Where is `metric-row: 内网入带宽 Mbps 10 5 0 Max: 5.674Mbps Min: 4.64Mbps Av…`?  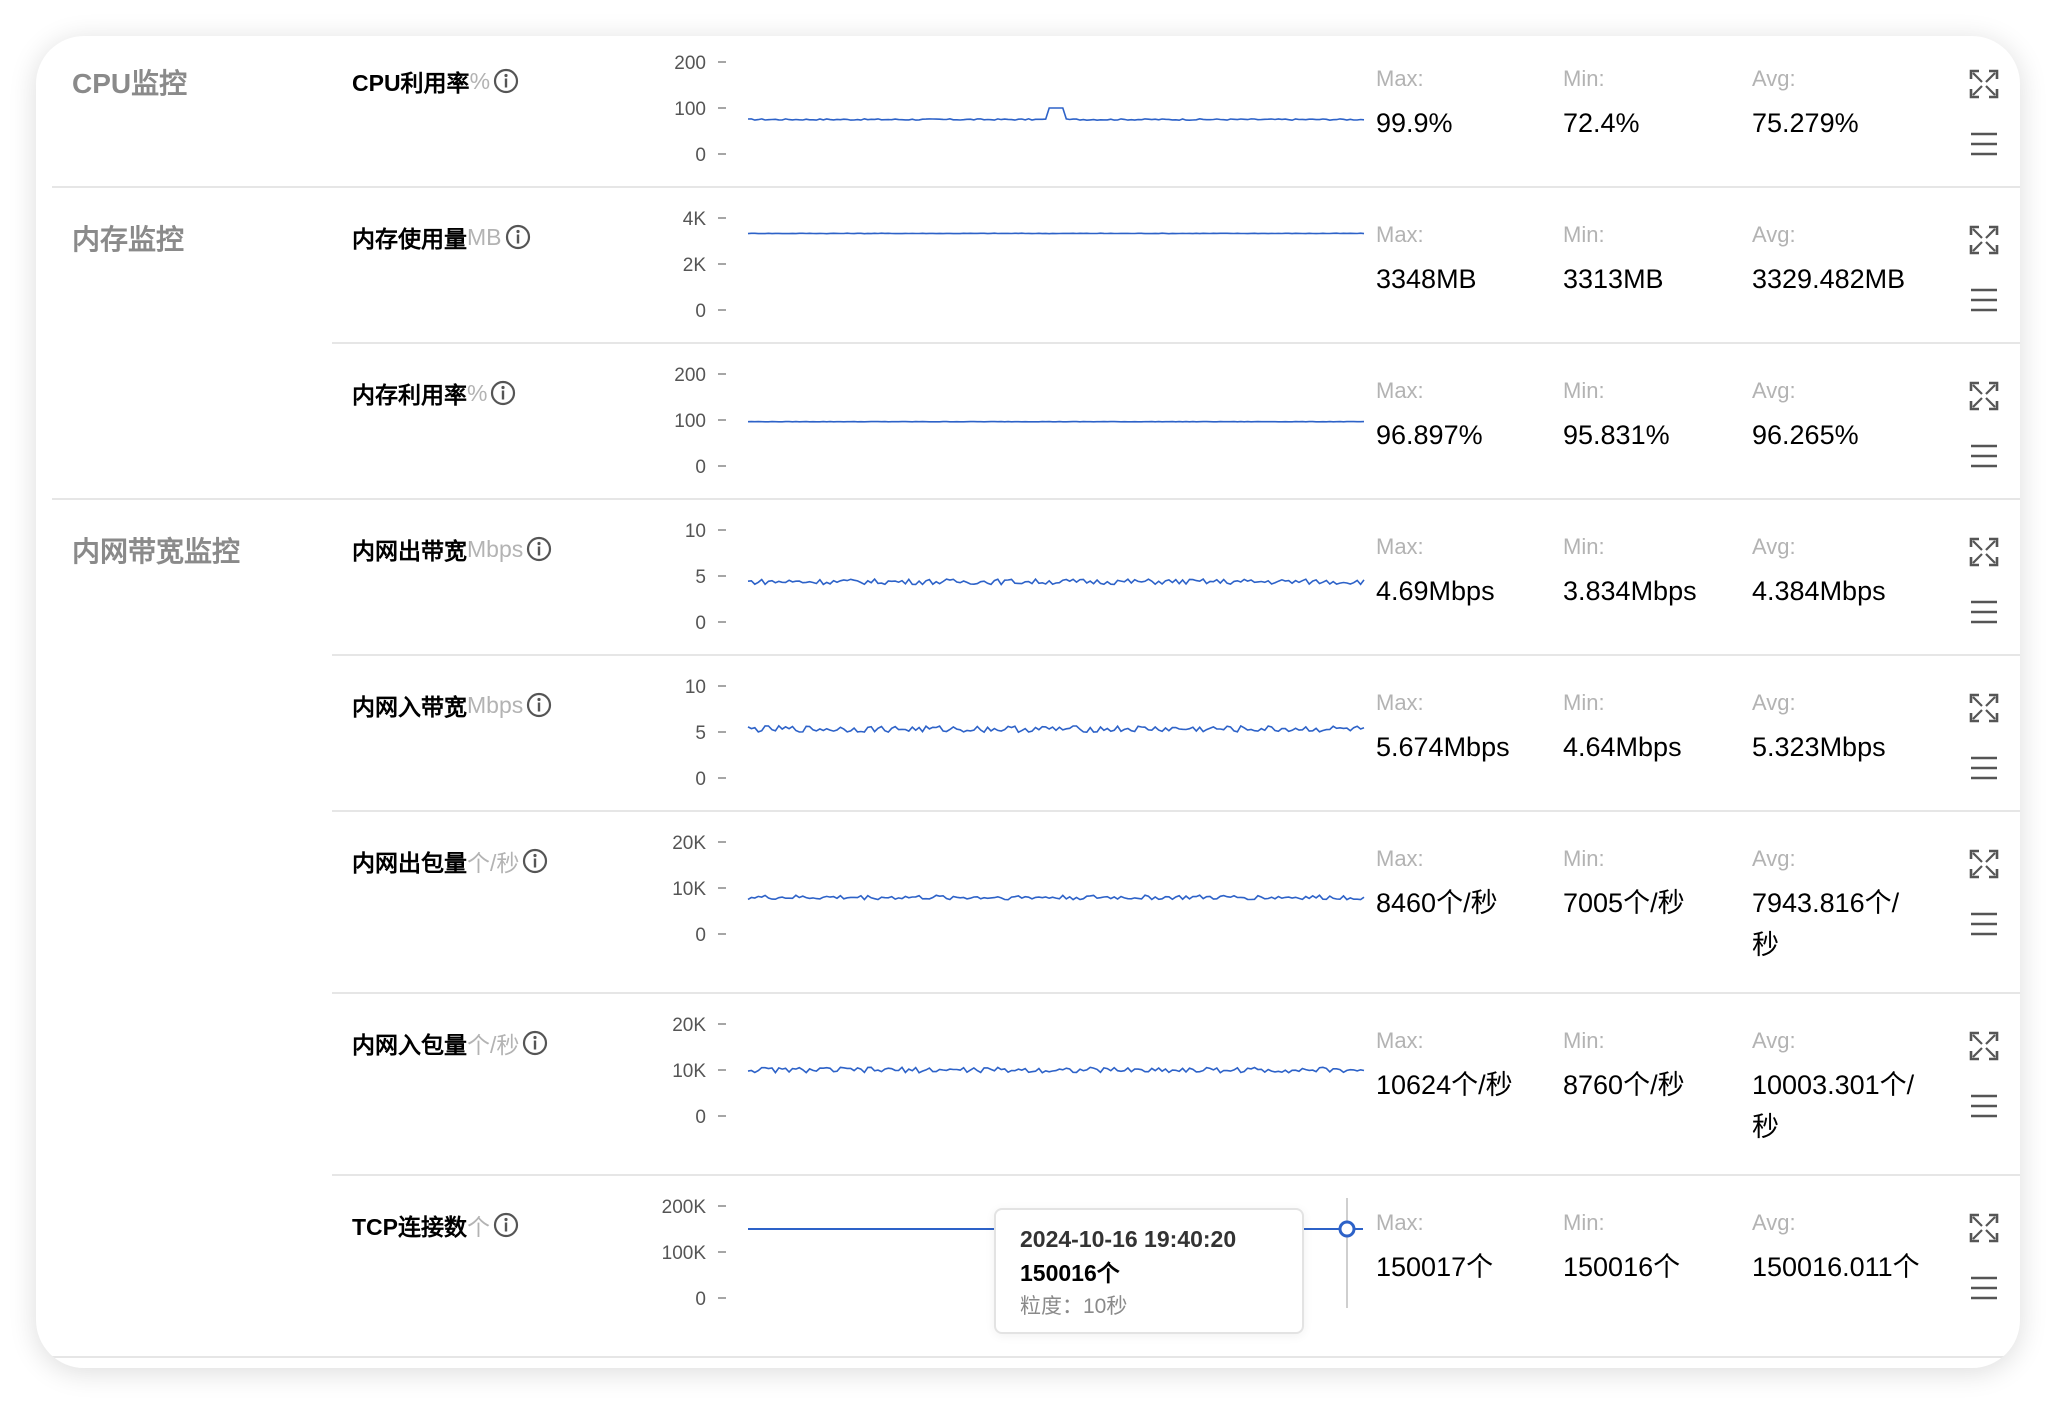
metric-row: 内网入带宽 Mbps 10 5 0 Max: 5.674Mbps Min: 4.64Mbps Av… is located at coordinates (1028, 738).